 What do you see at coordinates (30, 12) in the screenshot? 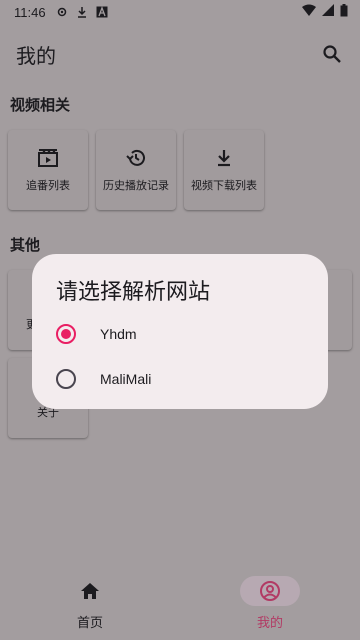
I see `status-time: 11:46` at bounding box center [30, 12].